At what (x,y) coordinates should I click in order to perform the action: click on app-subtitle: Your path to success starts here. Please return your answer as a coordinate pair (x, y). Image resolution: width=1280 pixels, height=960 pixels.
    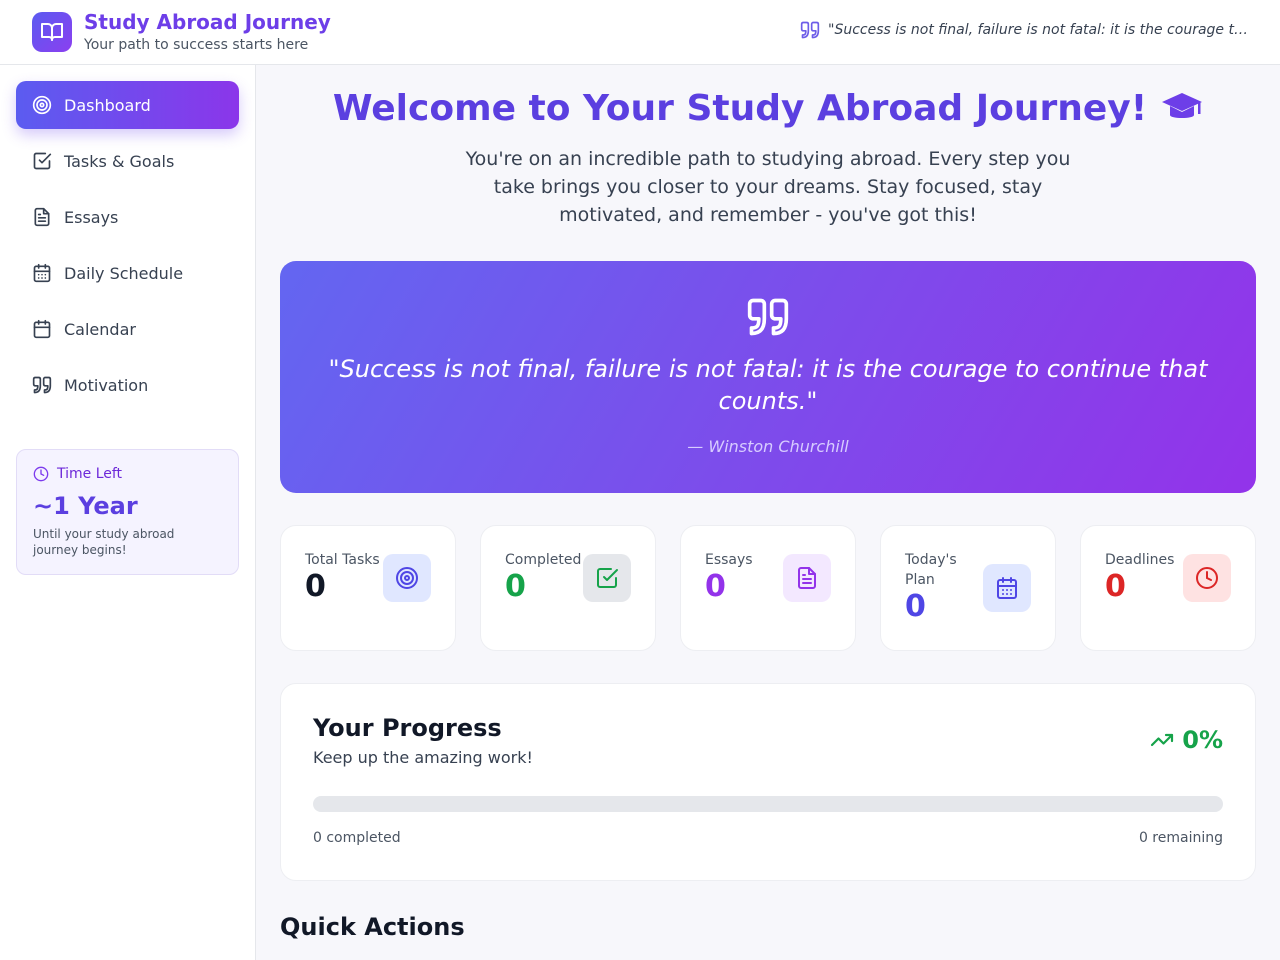
    Looking at the image, I should click on (196, 44).